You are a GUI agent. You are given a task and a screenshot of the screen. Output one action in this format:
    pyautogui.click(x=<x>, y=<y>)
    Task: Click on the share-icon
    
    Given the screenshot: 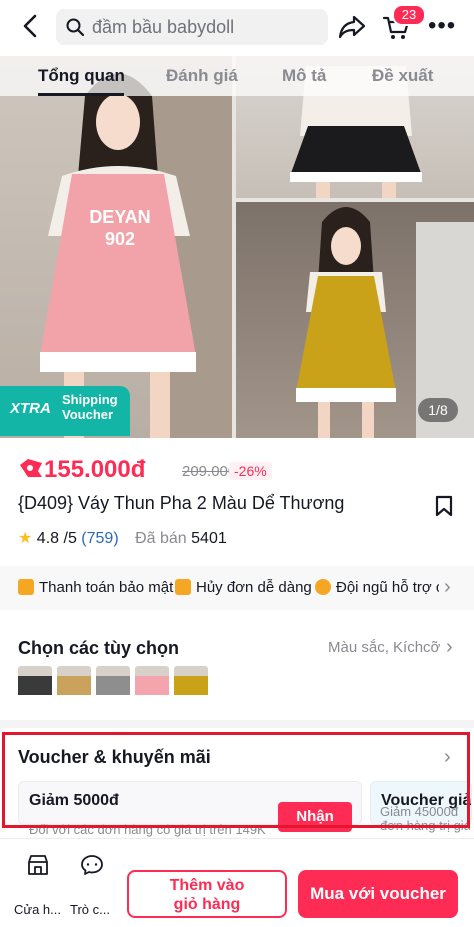 What is the action you would take?
    pyautogui.click(x=352, y=27)
    